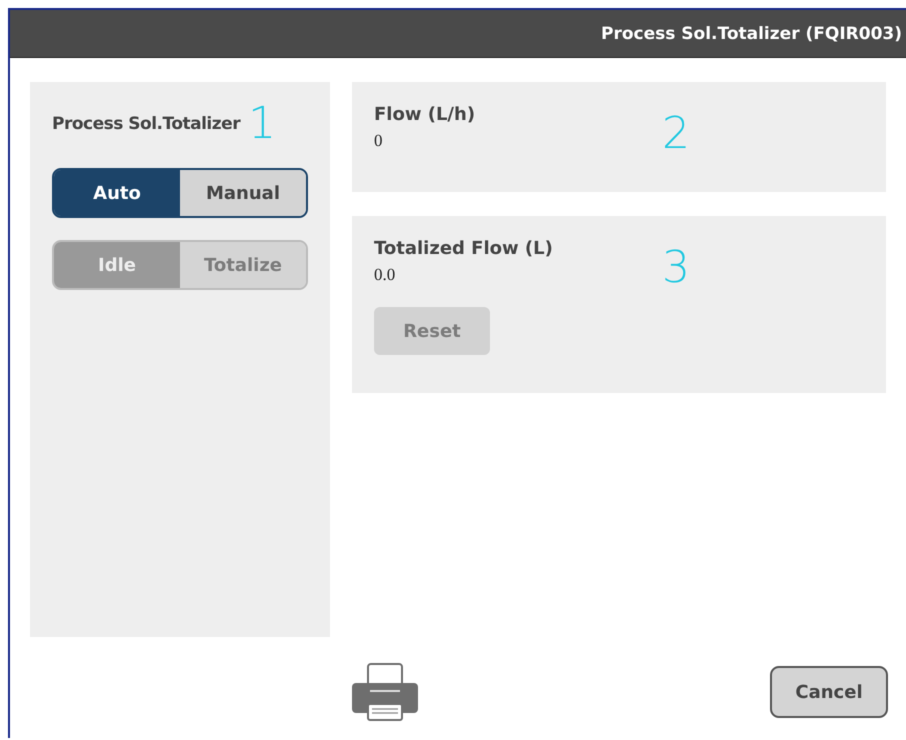 Image resolution: width=906 pixels, height=740 pixels. I want to click on panel-title: Process Sol.Totalizer, so click(146, 124).